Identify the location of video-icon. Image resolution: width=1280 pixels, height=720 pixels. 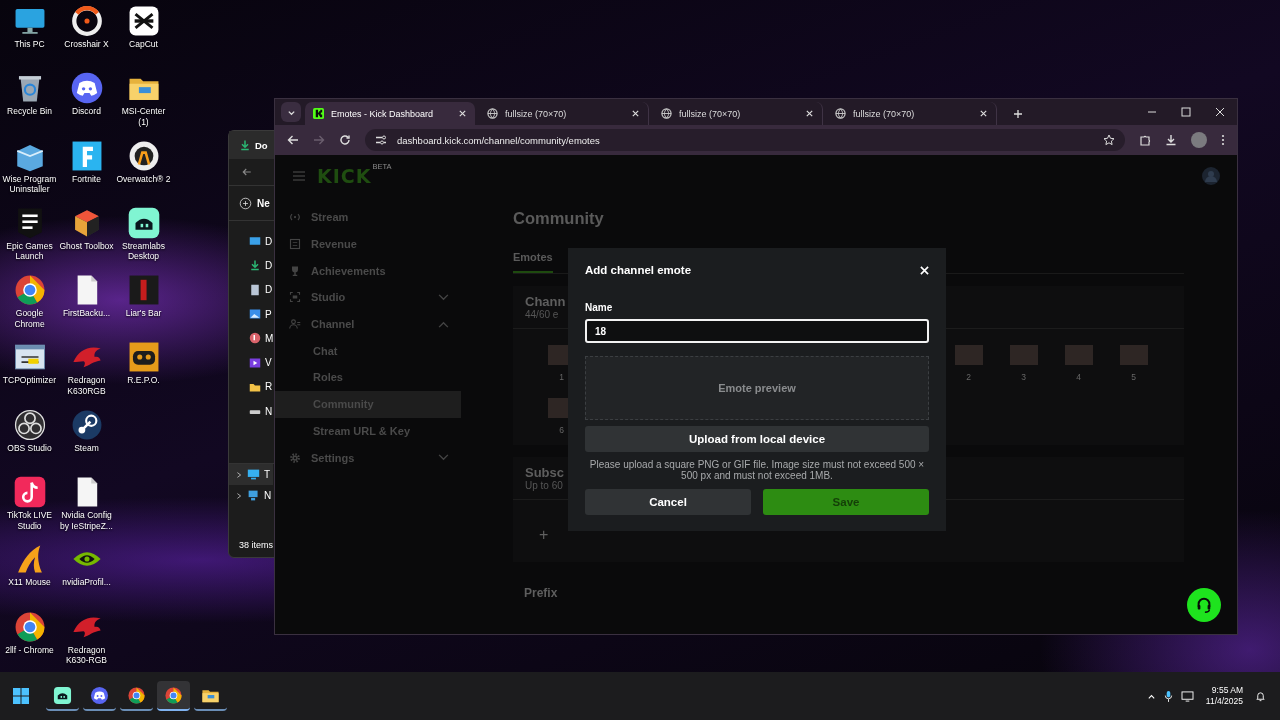
(255, 362).